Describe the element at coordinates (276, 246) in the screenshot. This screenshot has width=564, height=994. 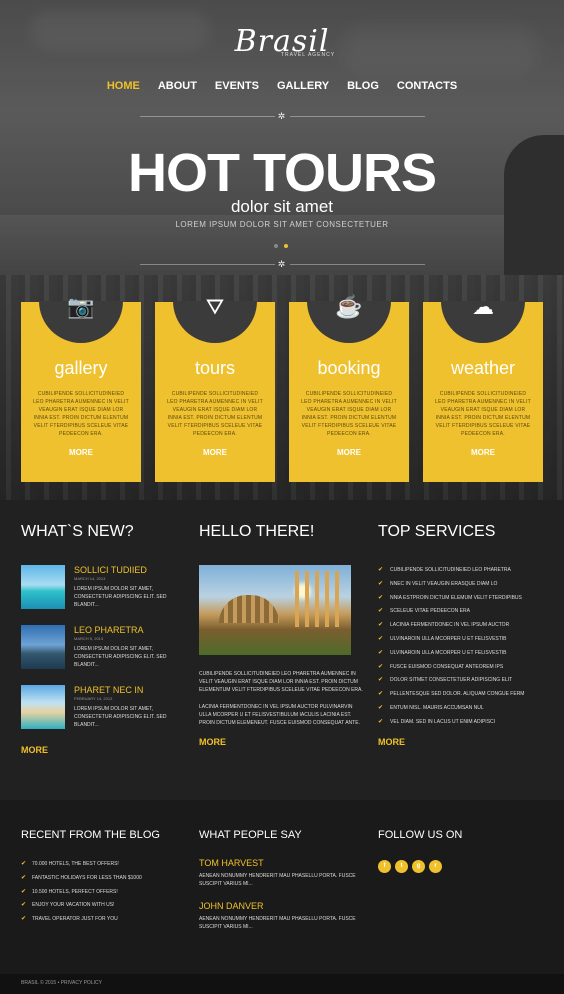
I see `slider-dot` at that location.